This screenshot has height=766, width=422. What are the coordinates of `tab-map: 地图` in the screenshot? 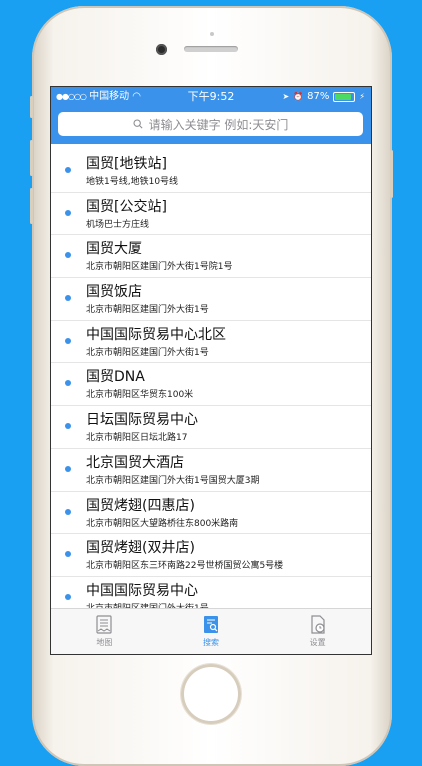 It's located at (104, 631).